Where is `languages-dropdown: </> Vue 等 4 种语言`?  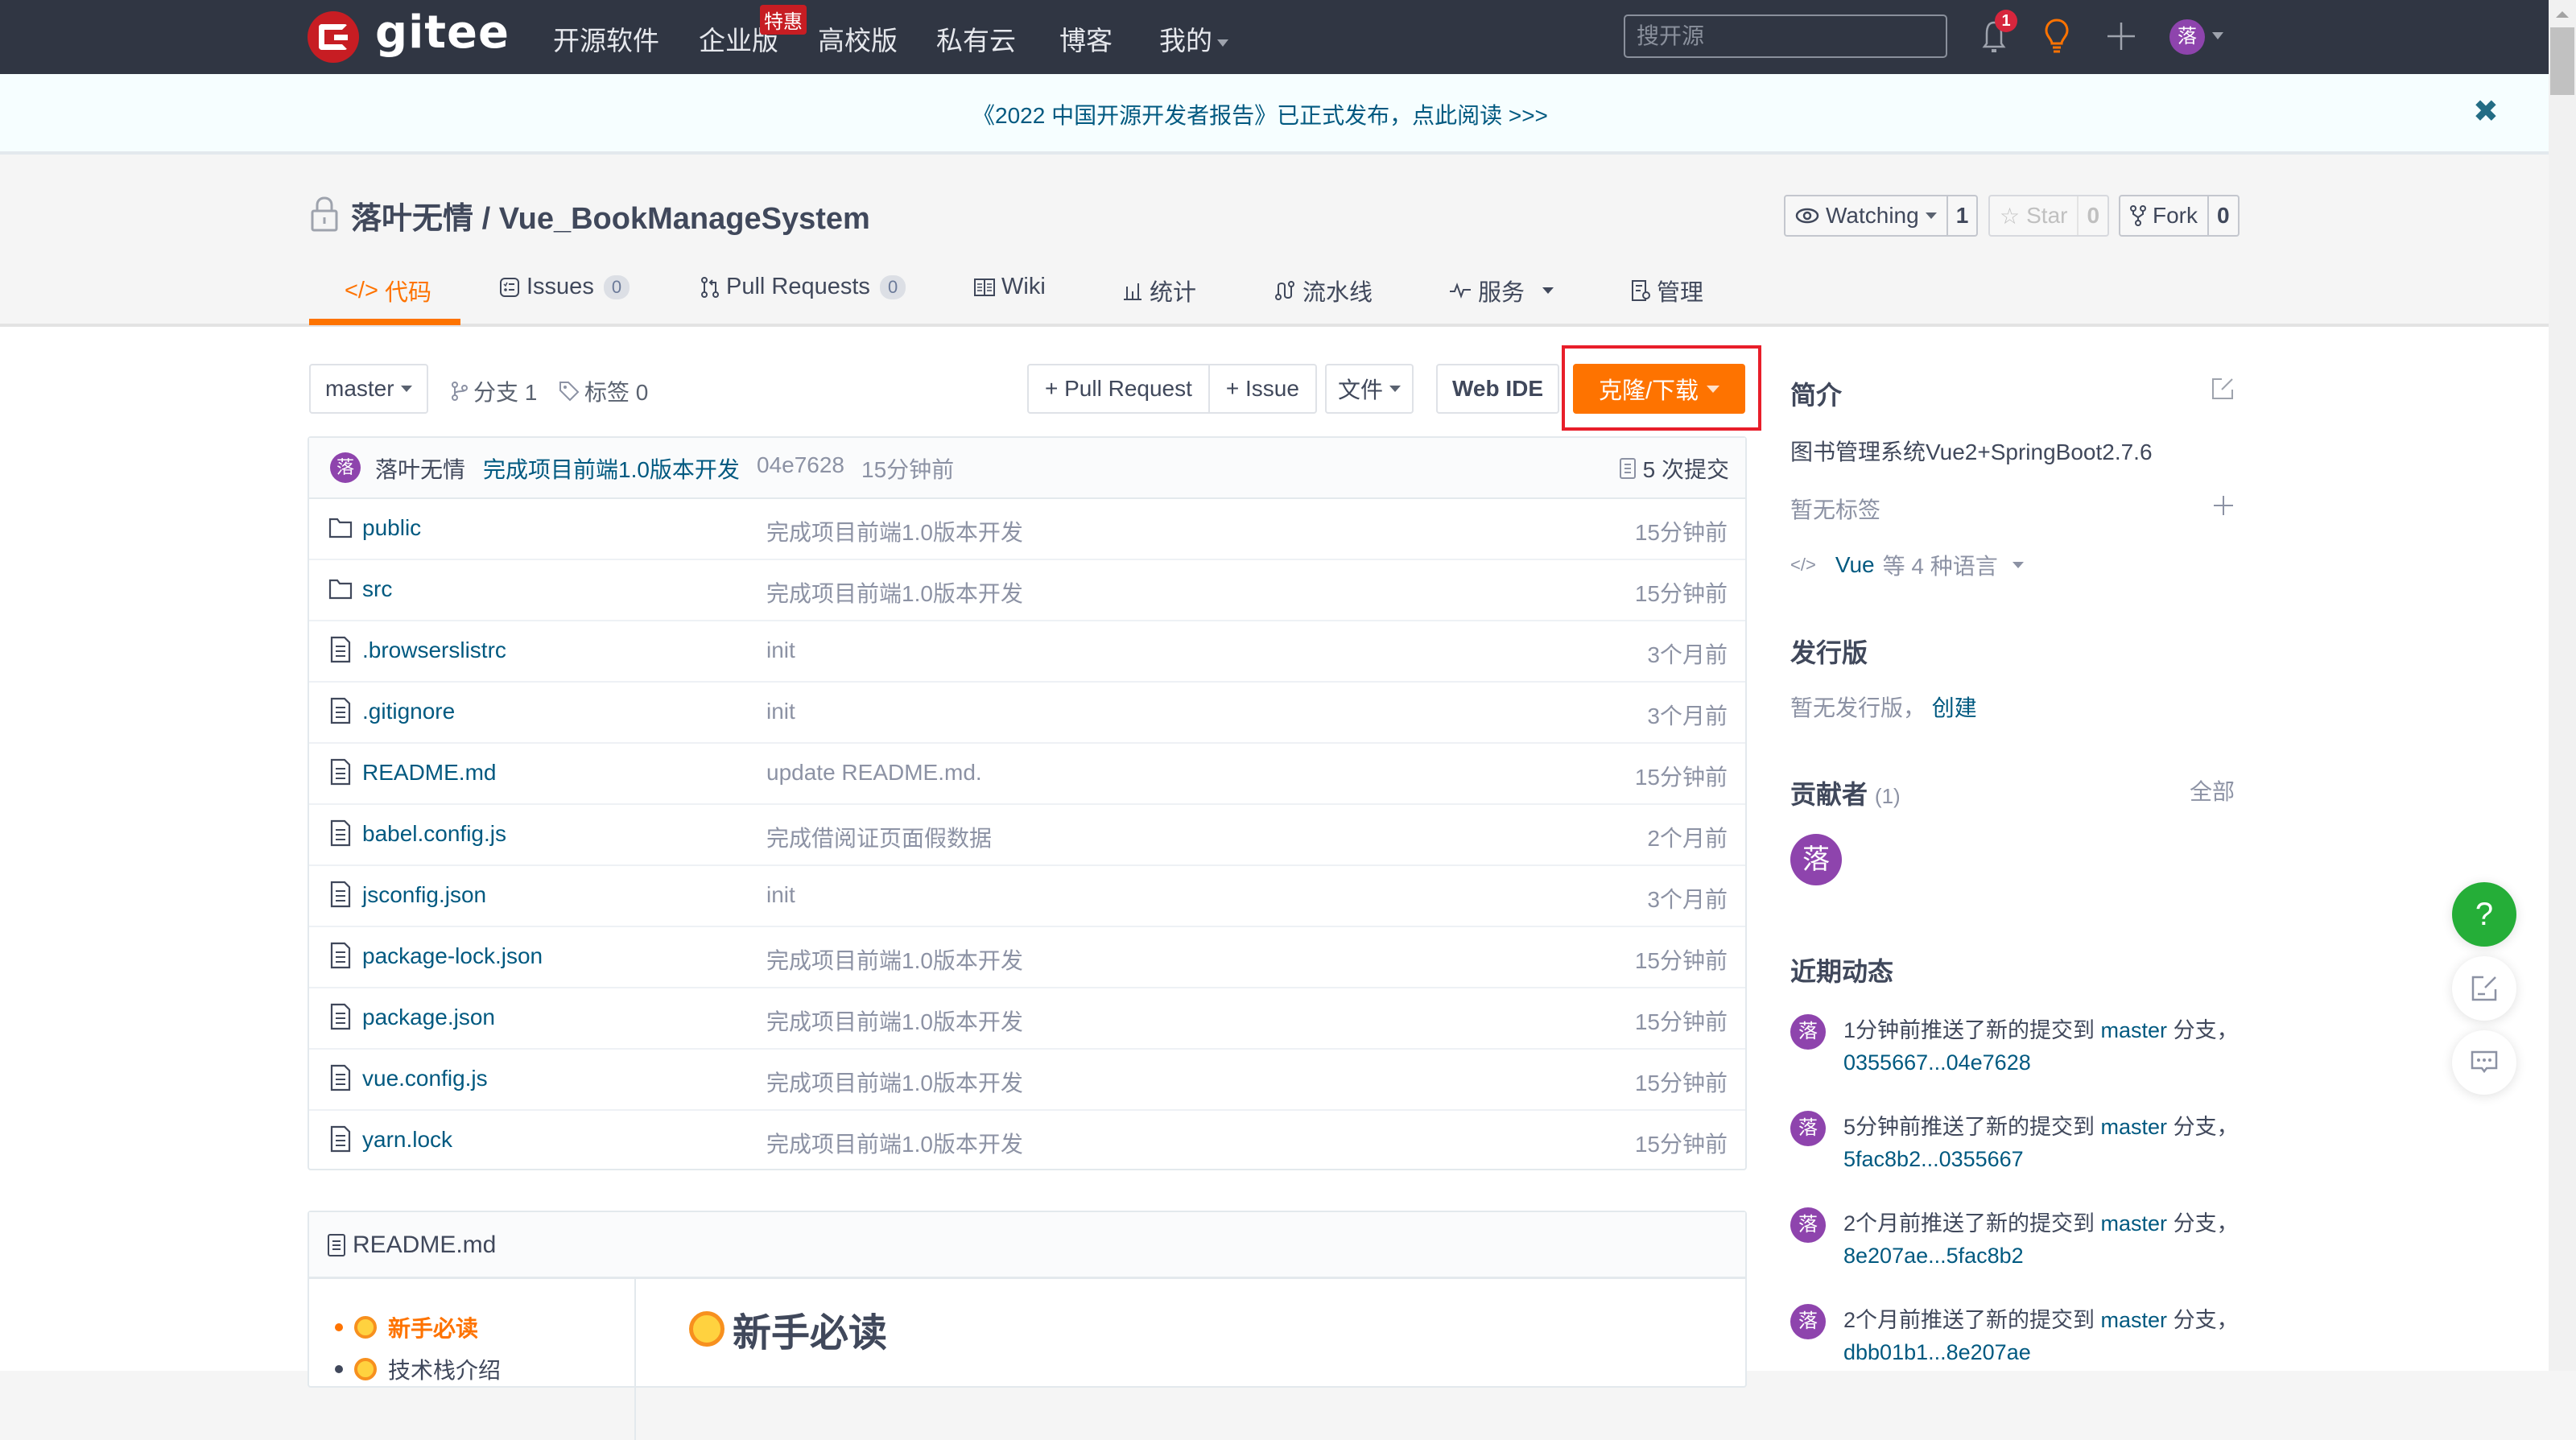 languages-dropdown: </> Vue 等 4 种语言 is located at coordinates (1907, 565).